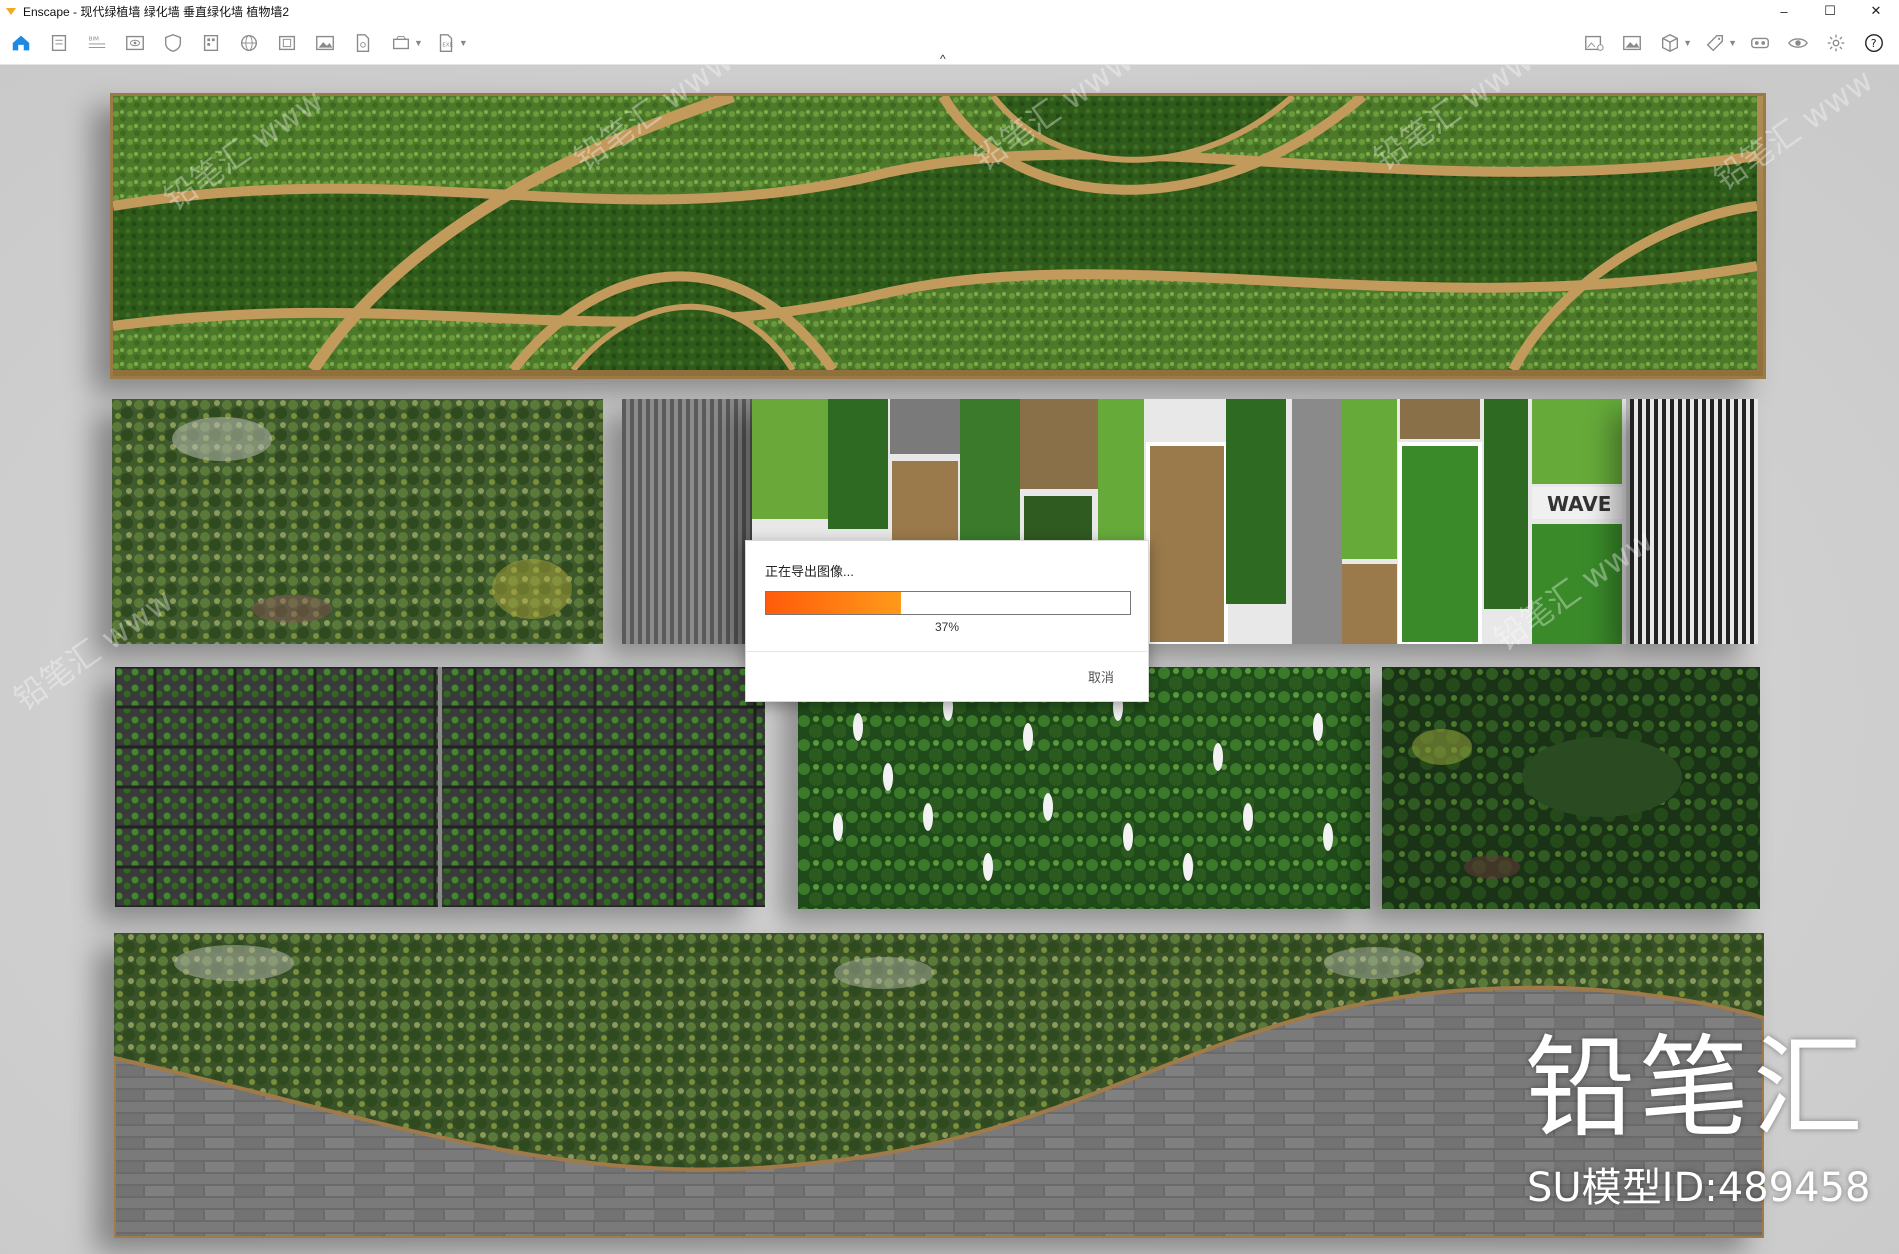 Image resolution: width=1899 pixels, height=1254 pixels. Describe the element at coordinates (1784, 11) in the screenshot. I see `minimize-button: –` at that location.